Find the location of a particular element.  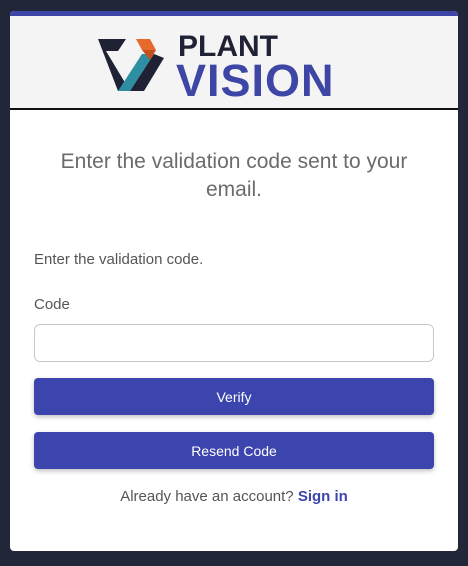

plantvision-logo: PLANT VISION is located at coordinates (226, 68).